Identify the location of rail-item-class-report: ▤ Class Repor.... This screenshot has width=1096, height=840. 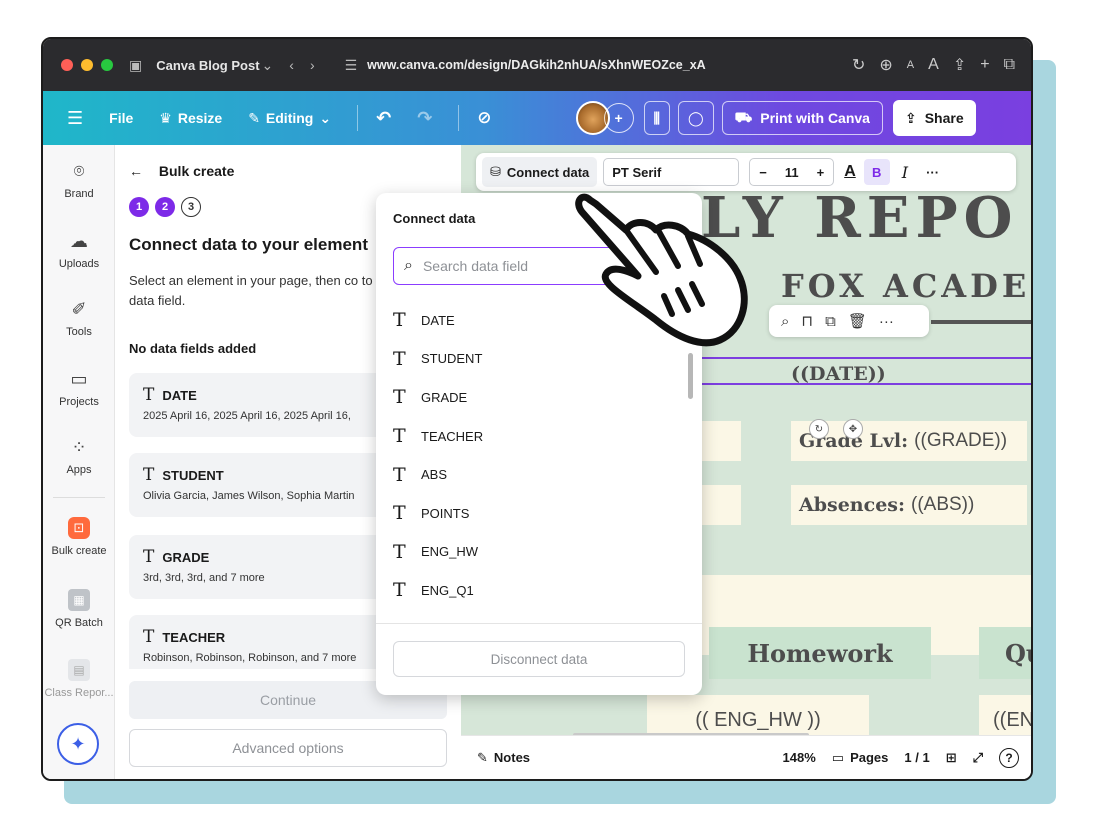
(79, 679).